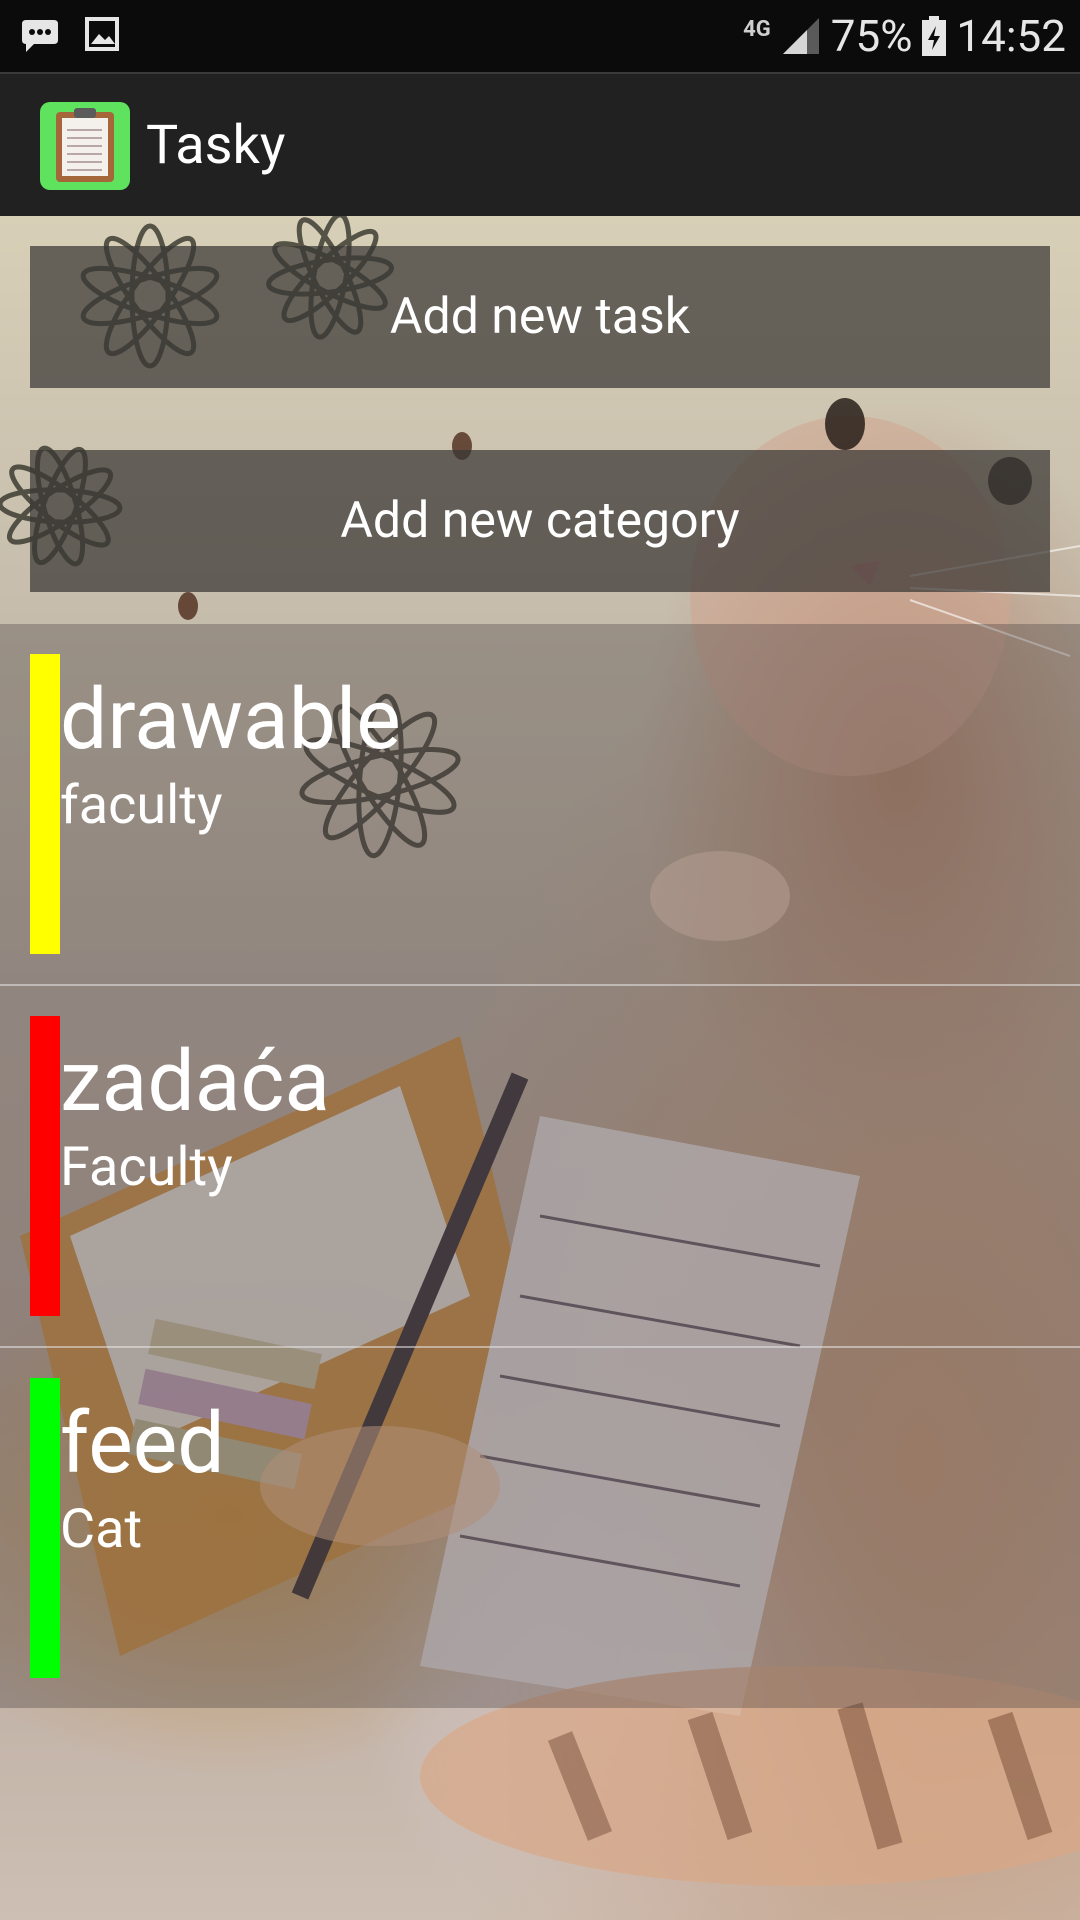 This screenshot has height=1920, width=1080. Describe the element at coordinates (101, 1529) in the screenshot. I see `task-category: Cat` at that location.